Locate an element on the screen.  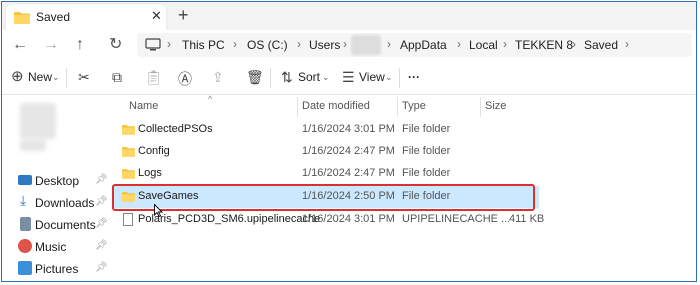
rename-icon: Ⓐ is located at coordinates (185, 79).